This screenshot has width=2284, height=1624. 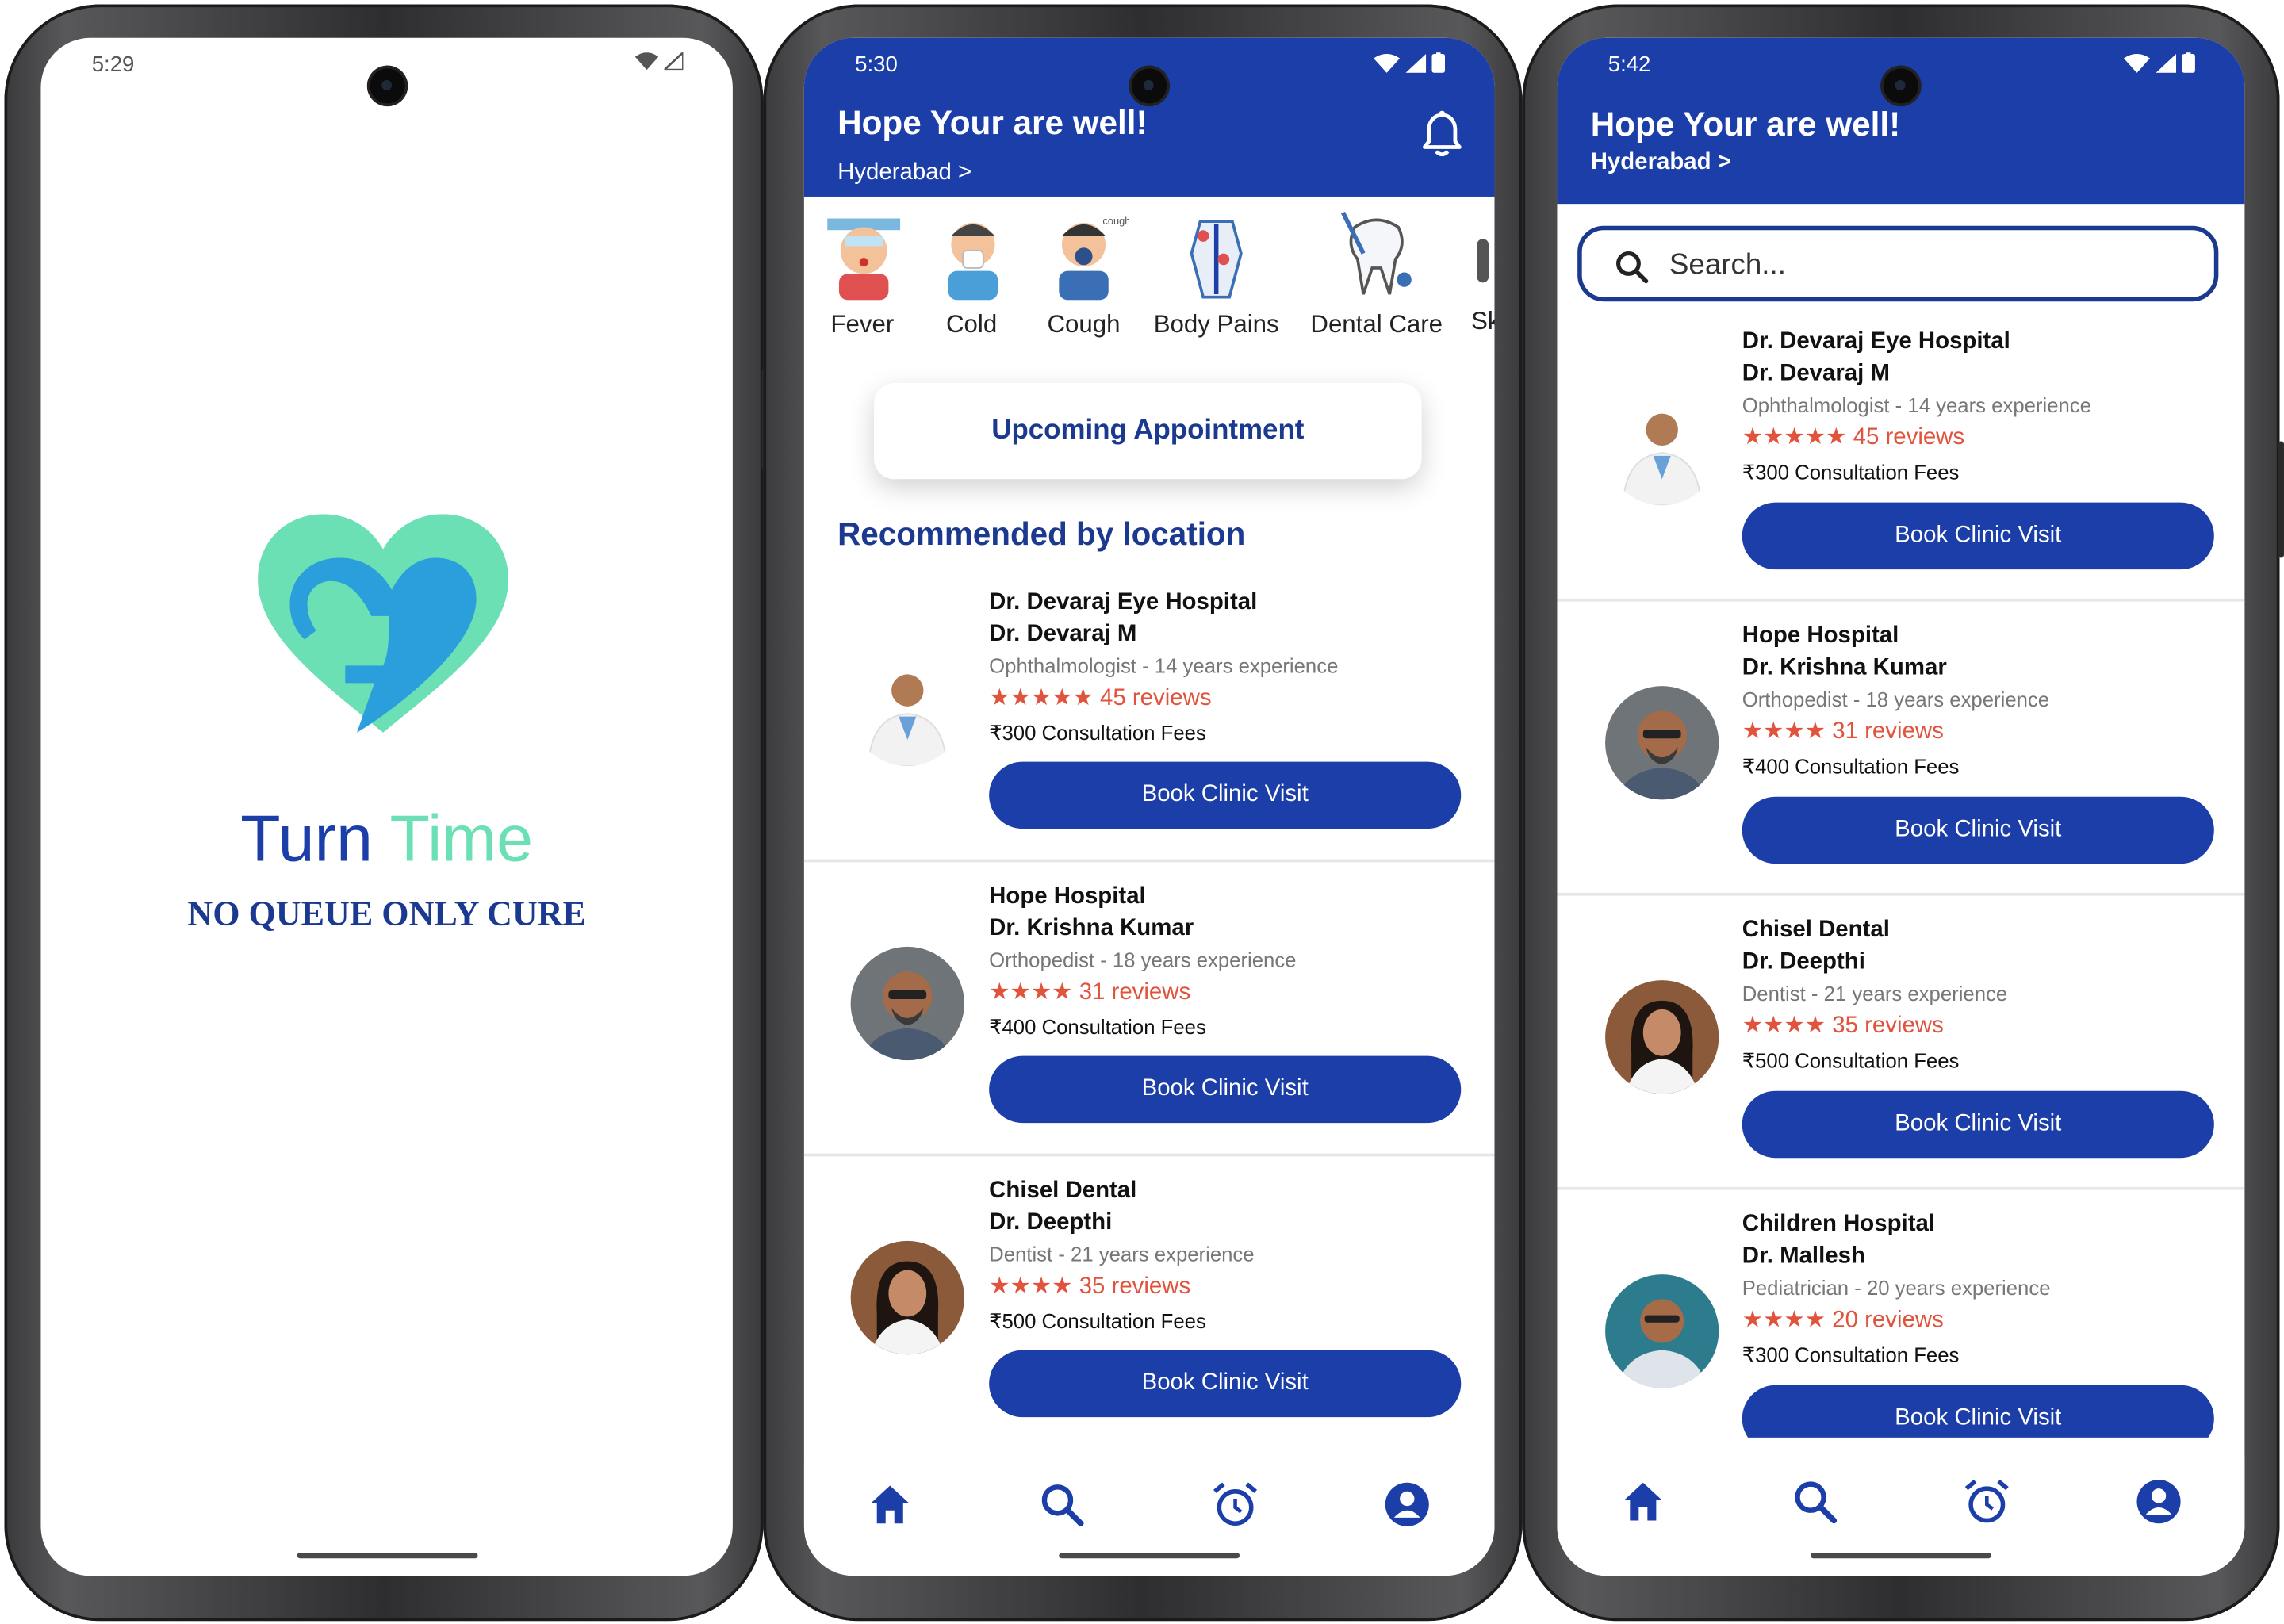 I want to click on category-skin: Sk, so click(x=1482, y=272).